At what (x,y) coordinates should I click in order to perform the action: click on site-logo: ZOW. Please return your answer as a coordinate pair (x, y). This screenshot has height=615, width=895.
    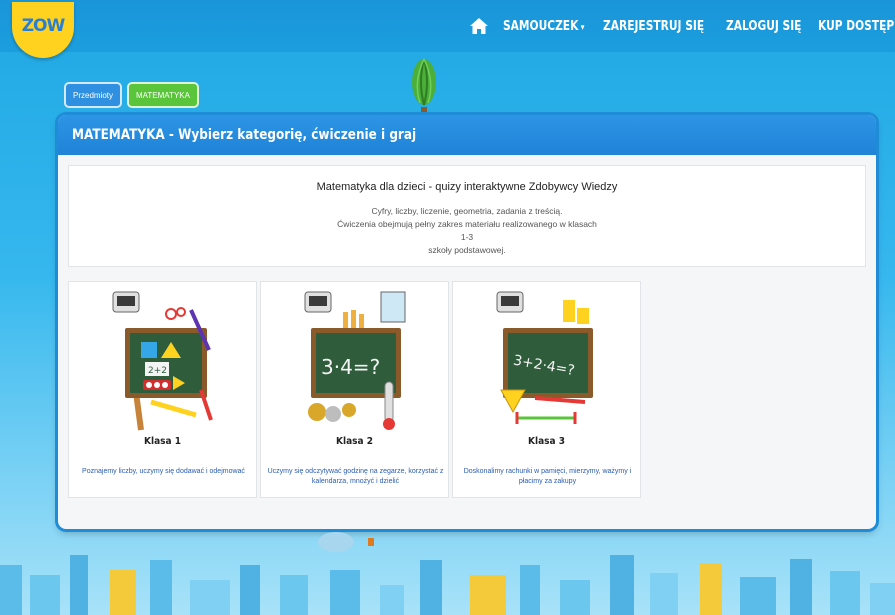
    Looking at the image, I should click on (43, 30).